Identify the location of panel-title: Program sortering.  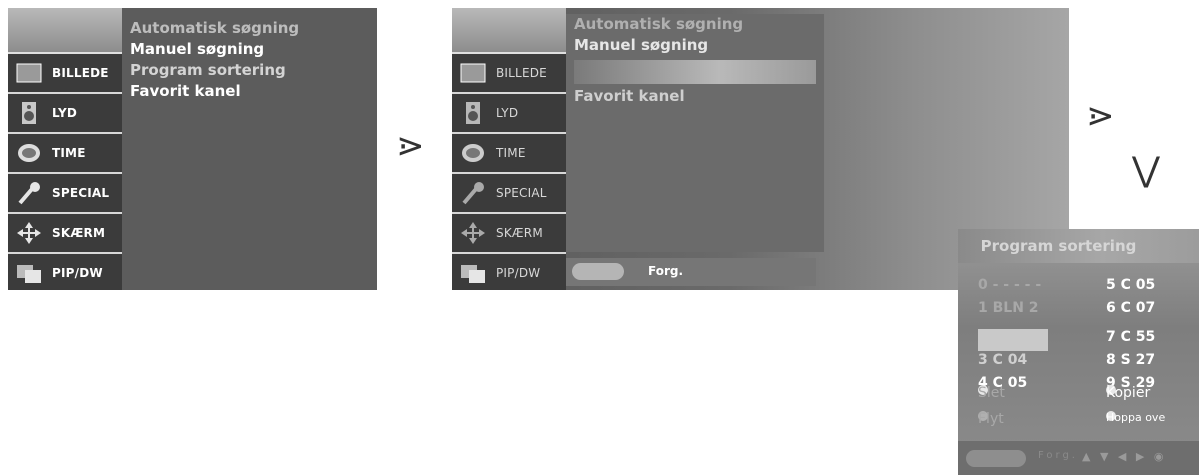
(1078, 246).